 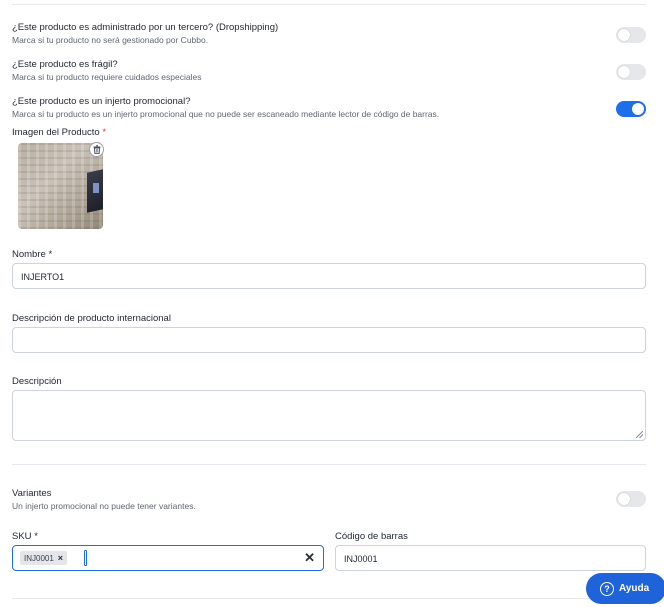 I want to click on promotional-insert-switch, so click(x=631, y=109).